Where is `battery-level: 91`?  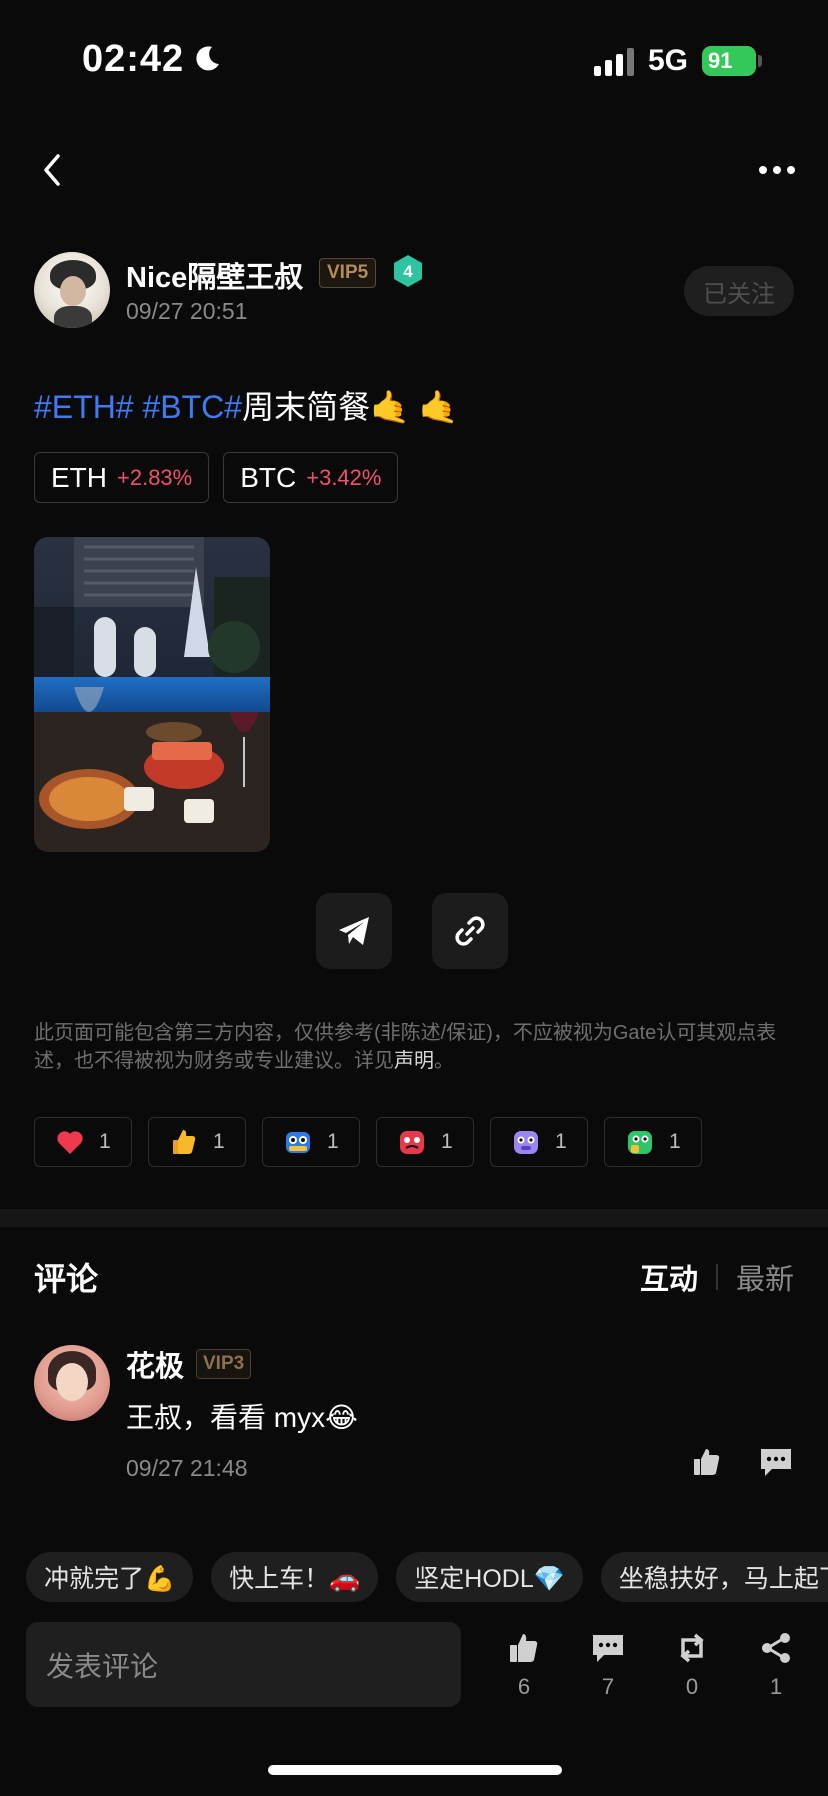 battery-level: 91 is located at coordinates (720, 60).